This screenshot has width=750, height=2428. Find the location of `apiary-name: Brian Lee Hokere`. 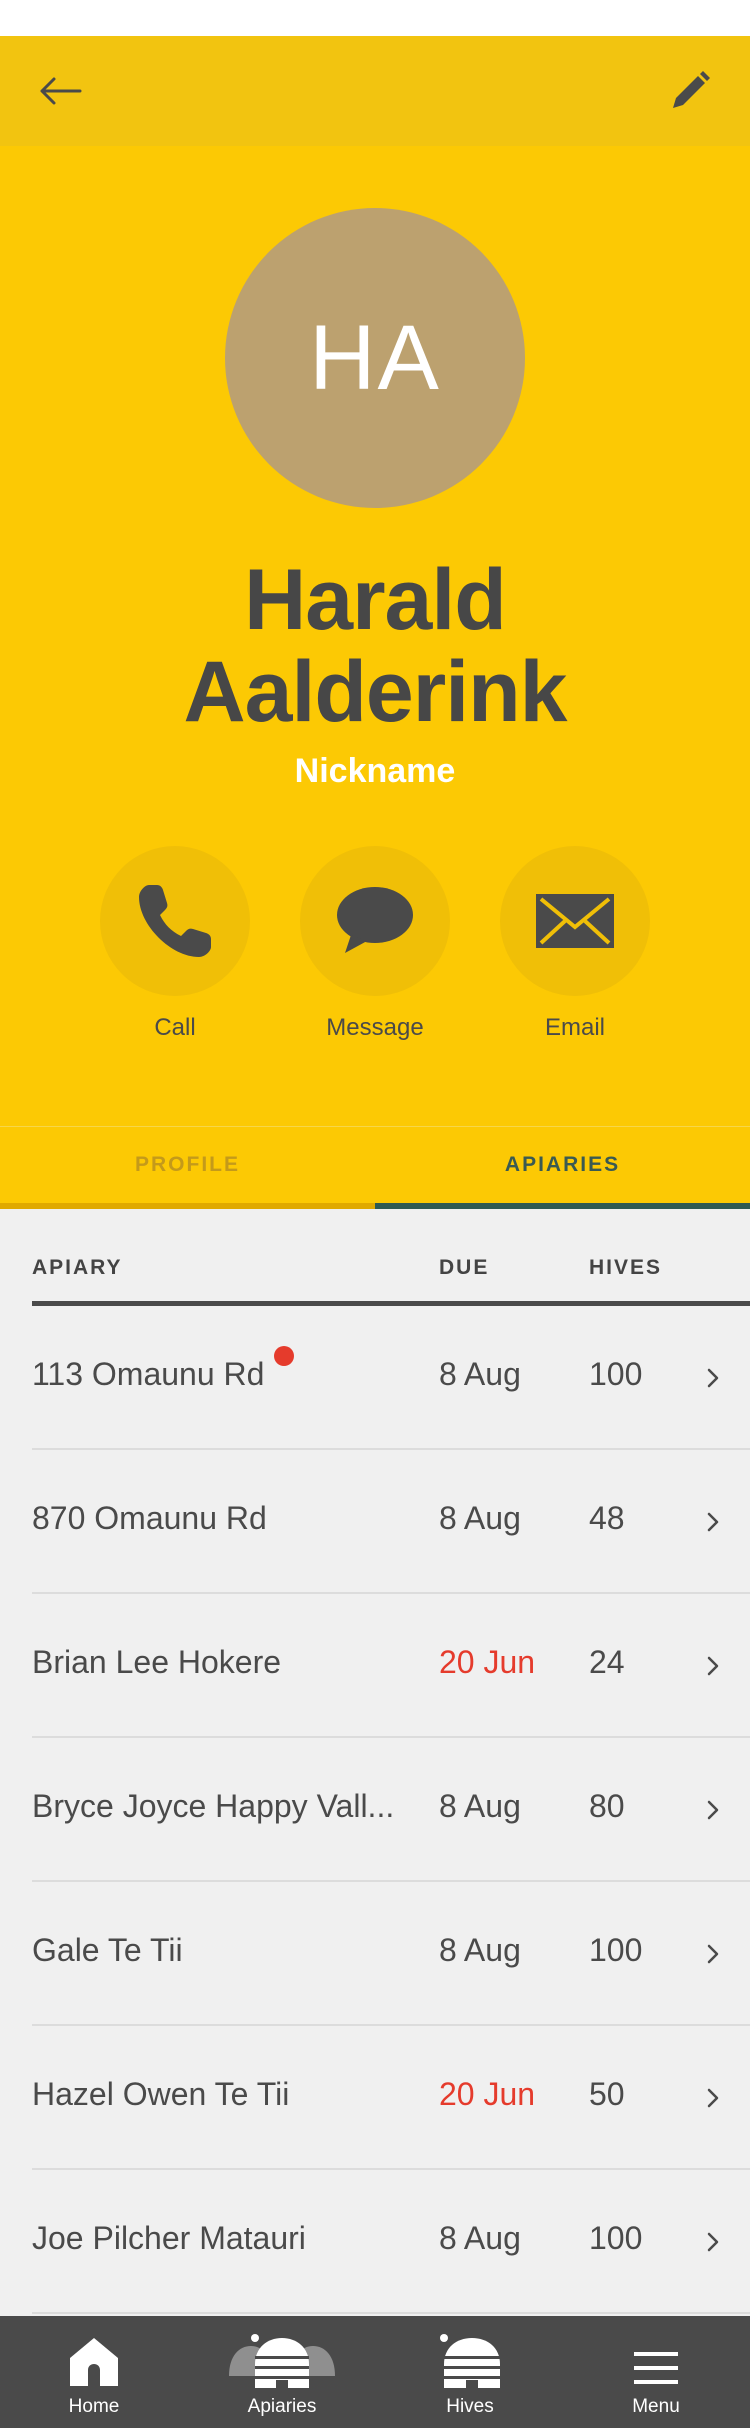

apiary-name: Brian Lee Hokere is located at coordinates (157, 1662).